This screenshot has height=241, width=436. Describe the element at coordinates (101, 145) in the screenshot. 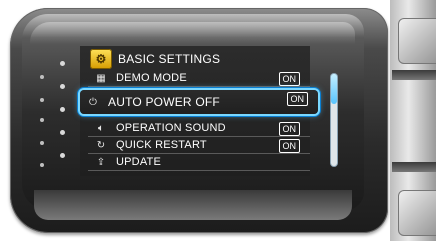

I see `quick-restart-icon: ↻` at that location.